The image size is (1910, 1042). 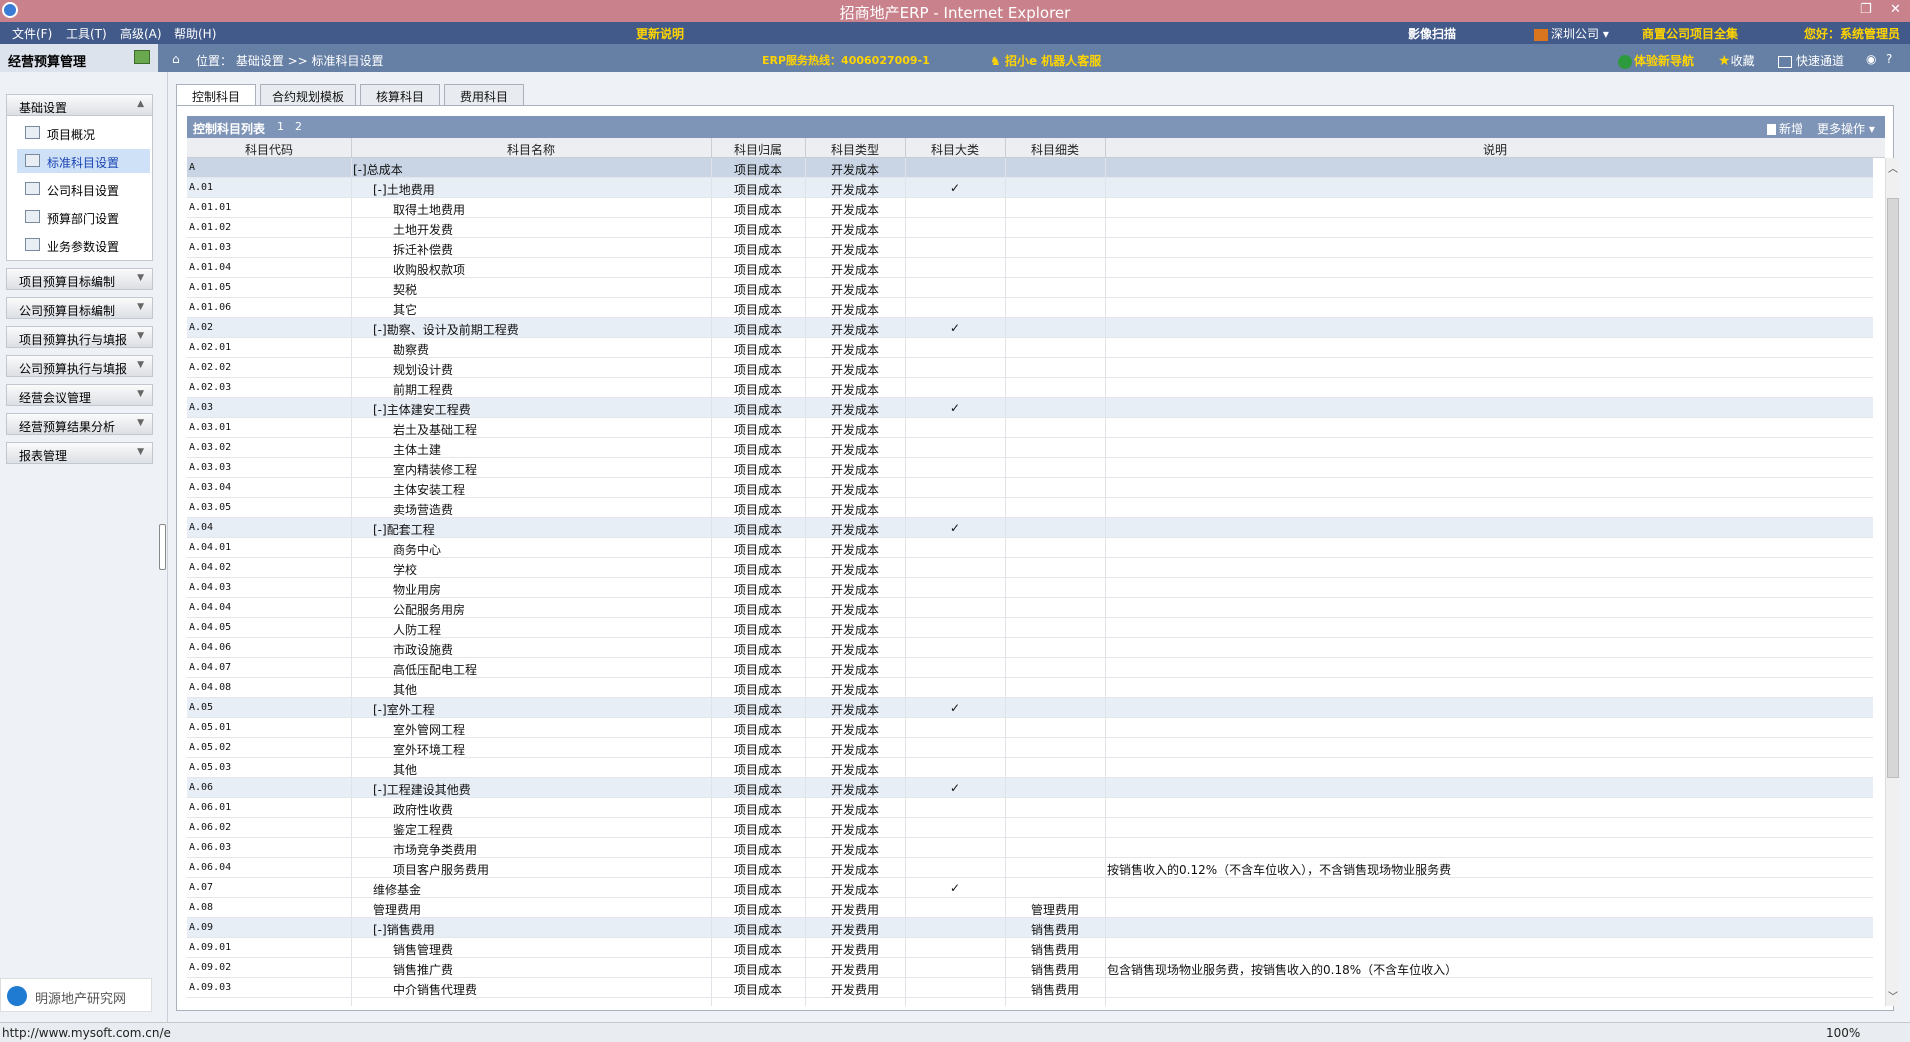 What do you see at coordinates (758, 149) in the screenshot?
I see `col-header-owner: 科目归属` at bounding box center [758, 149].